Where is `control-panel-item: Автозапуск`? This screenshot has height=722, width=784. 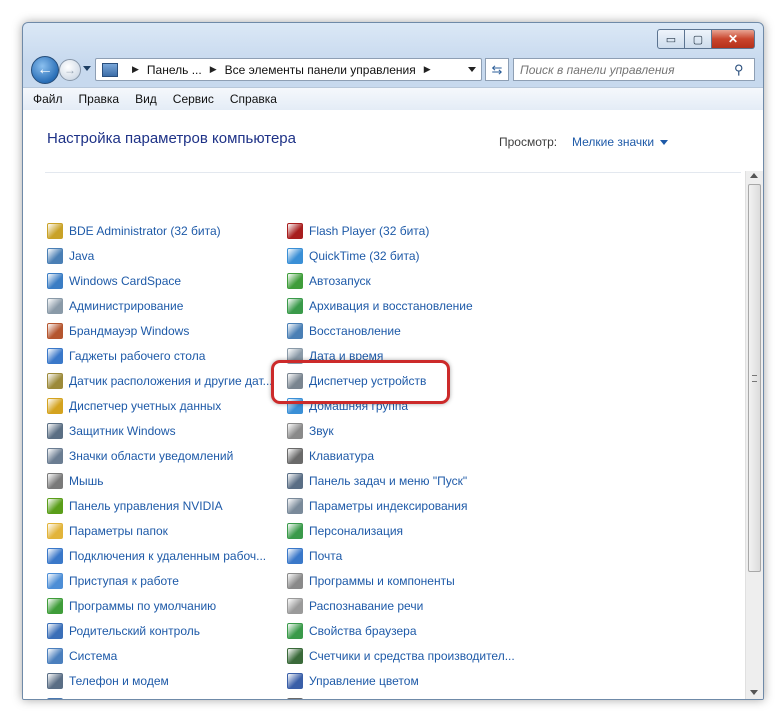 control-panel-item: Автозапуск is located at coordinates (401, 280).